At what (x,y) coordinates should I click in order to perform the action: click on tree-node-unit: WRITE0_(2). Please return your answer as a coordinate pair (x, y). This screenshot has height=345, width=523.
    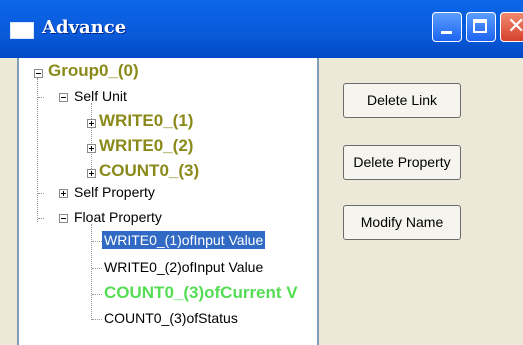
    Looking at the image, I should click on (146, 146).